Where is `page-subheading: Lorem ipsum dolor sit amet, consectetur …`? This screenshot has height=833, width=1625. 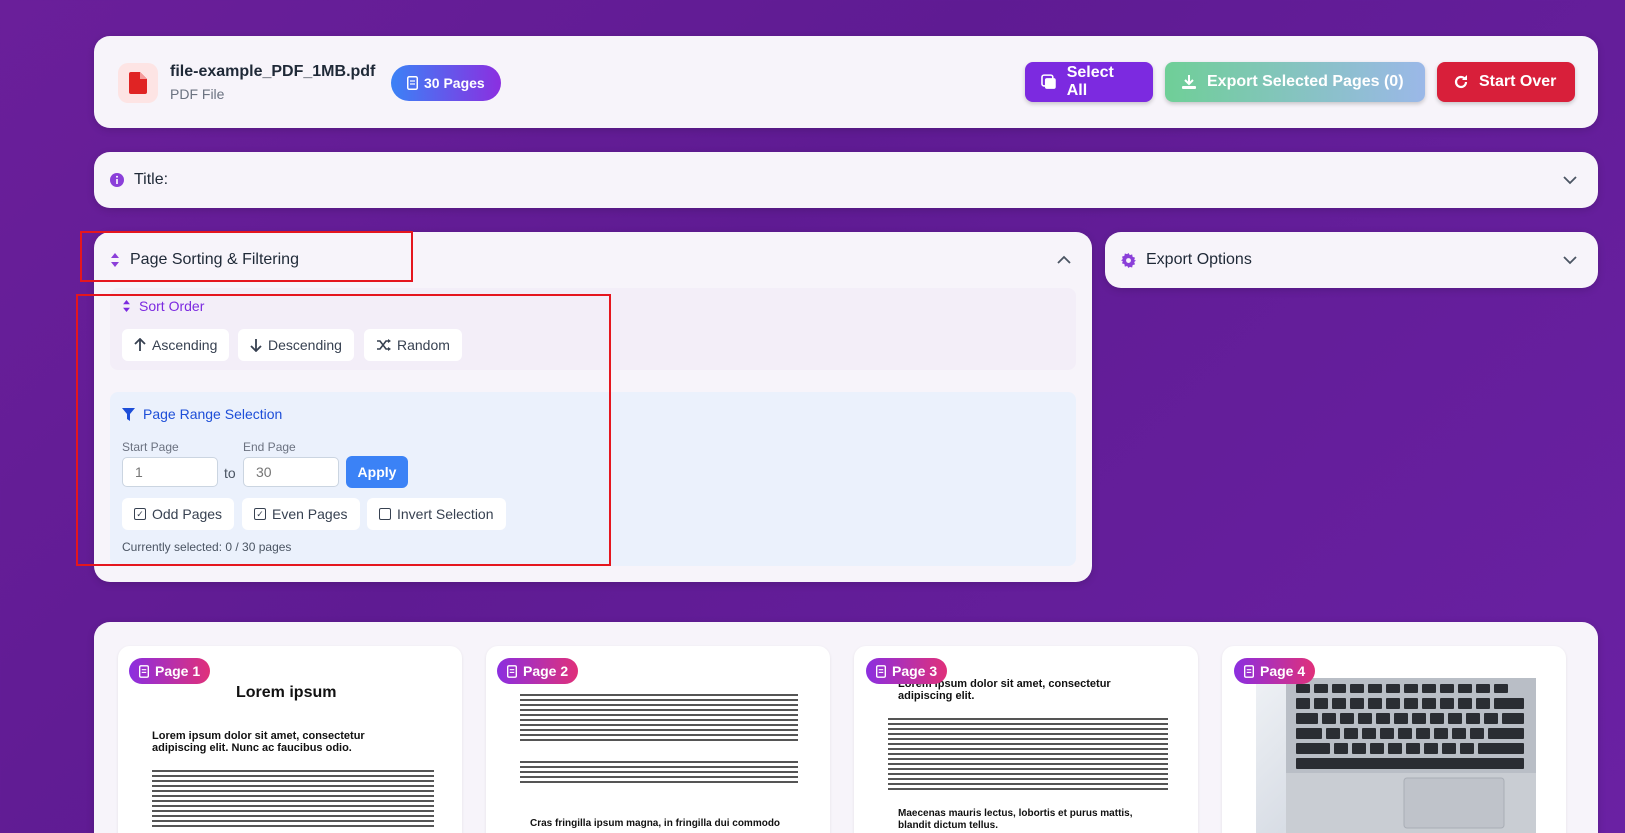
page-subheading: Lorem ipsum dolor sit amet, consectetur … is located at coordinates (258, 742).